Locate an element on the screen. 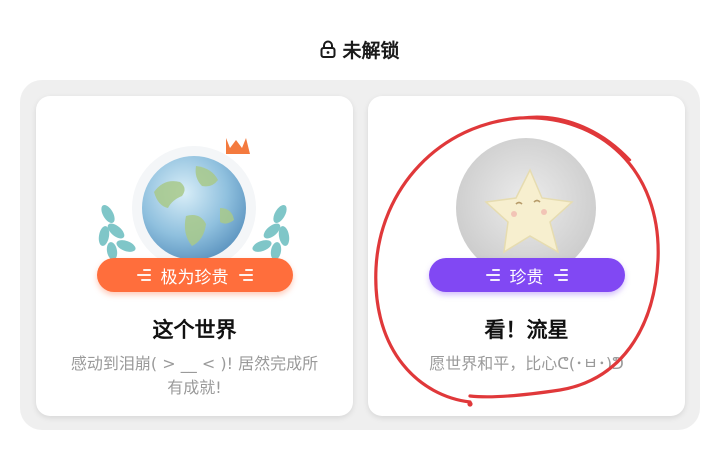  section-header: 未解锁 is located at coordinates (360, 49).